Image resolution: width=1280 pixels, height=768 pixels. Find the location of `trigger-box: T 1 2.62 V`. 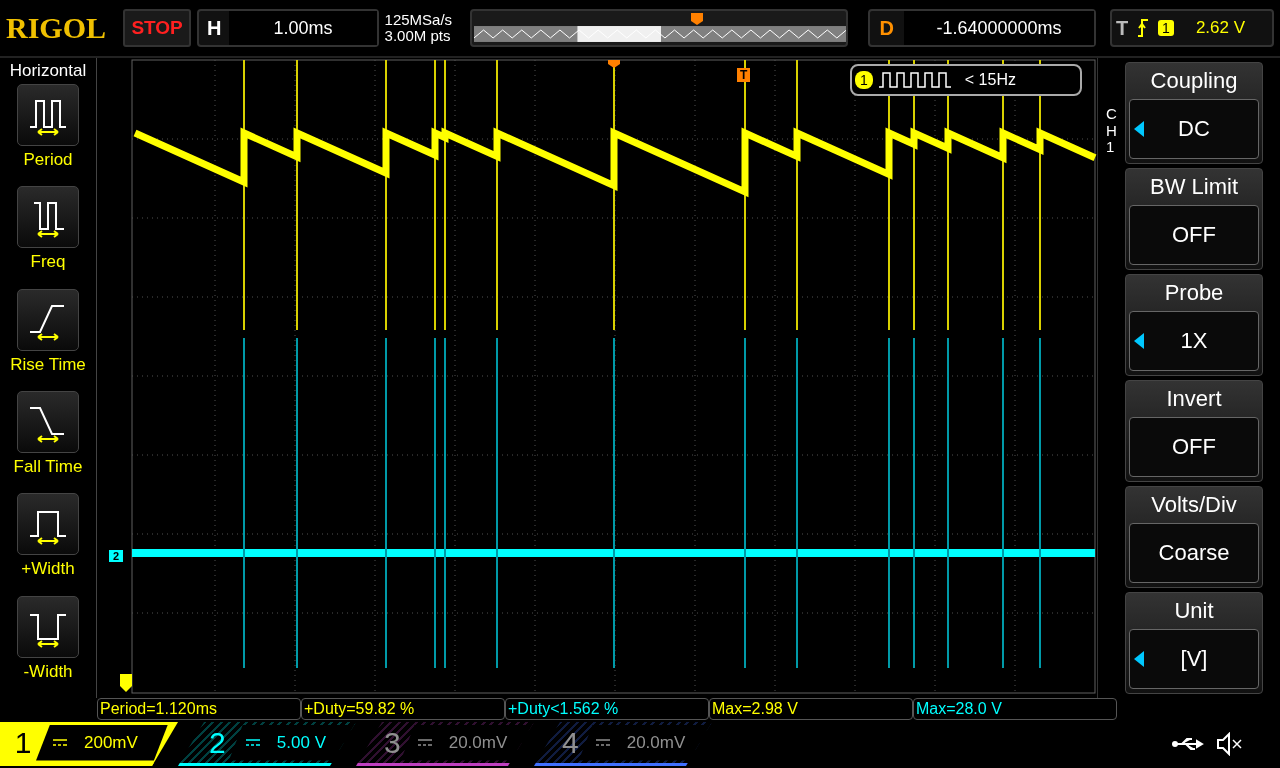

trigger-box: T 1 2.62 V is located at coordinates (1191, 28).